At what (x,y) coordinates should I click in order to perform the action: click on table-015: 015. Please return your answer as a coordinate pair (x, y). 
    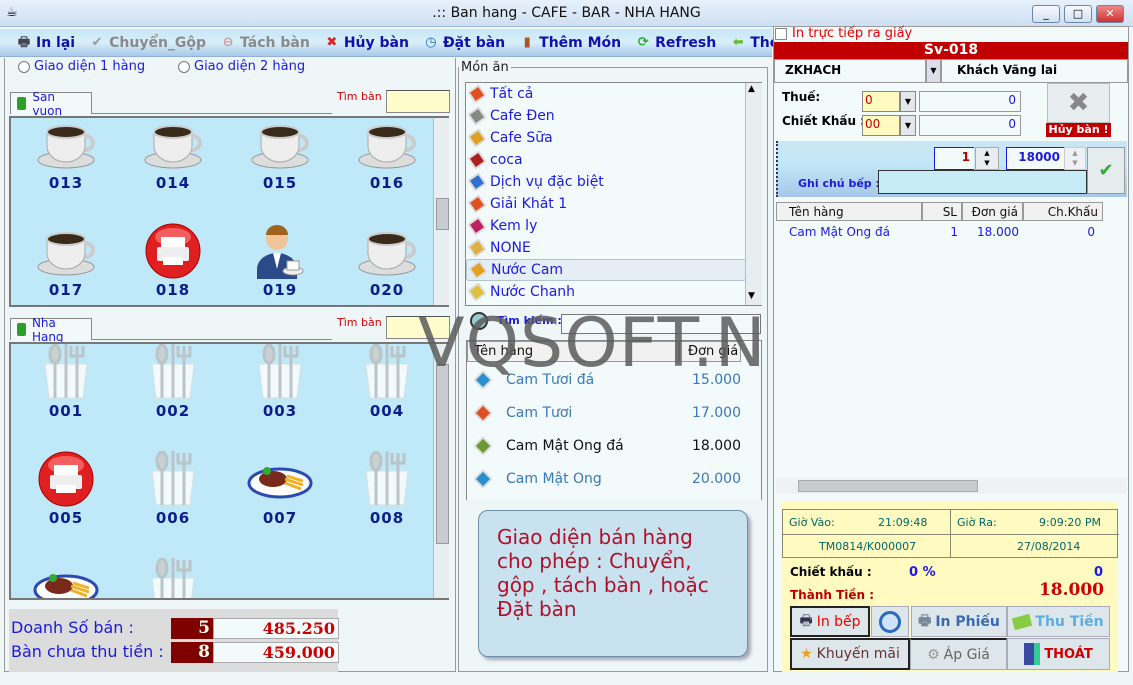
    Looking at the image, I should click on (280, 155).